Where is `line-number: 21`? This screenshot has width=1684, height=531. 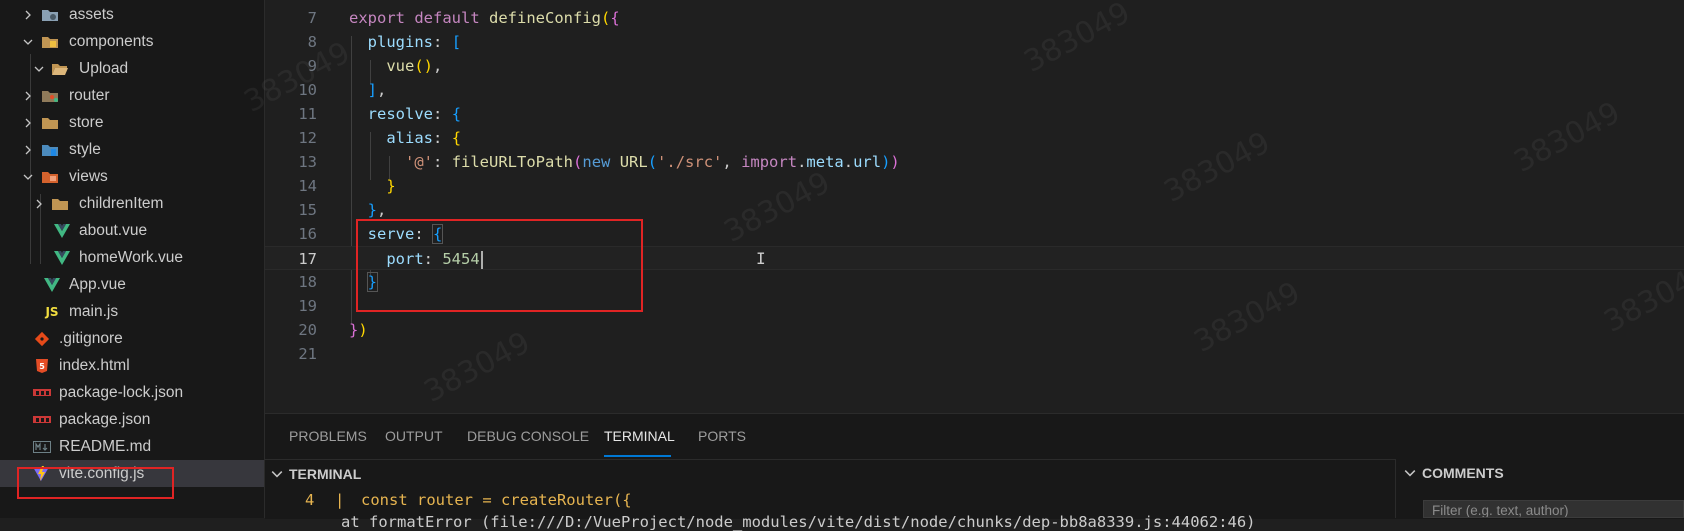 line-number: 21 is located at coordinates (307, 354).